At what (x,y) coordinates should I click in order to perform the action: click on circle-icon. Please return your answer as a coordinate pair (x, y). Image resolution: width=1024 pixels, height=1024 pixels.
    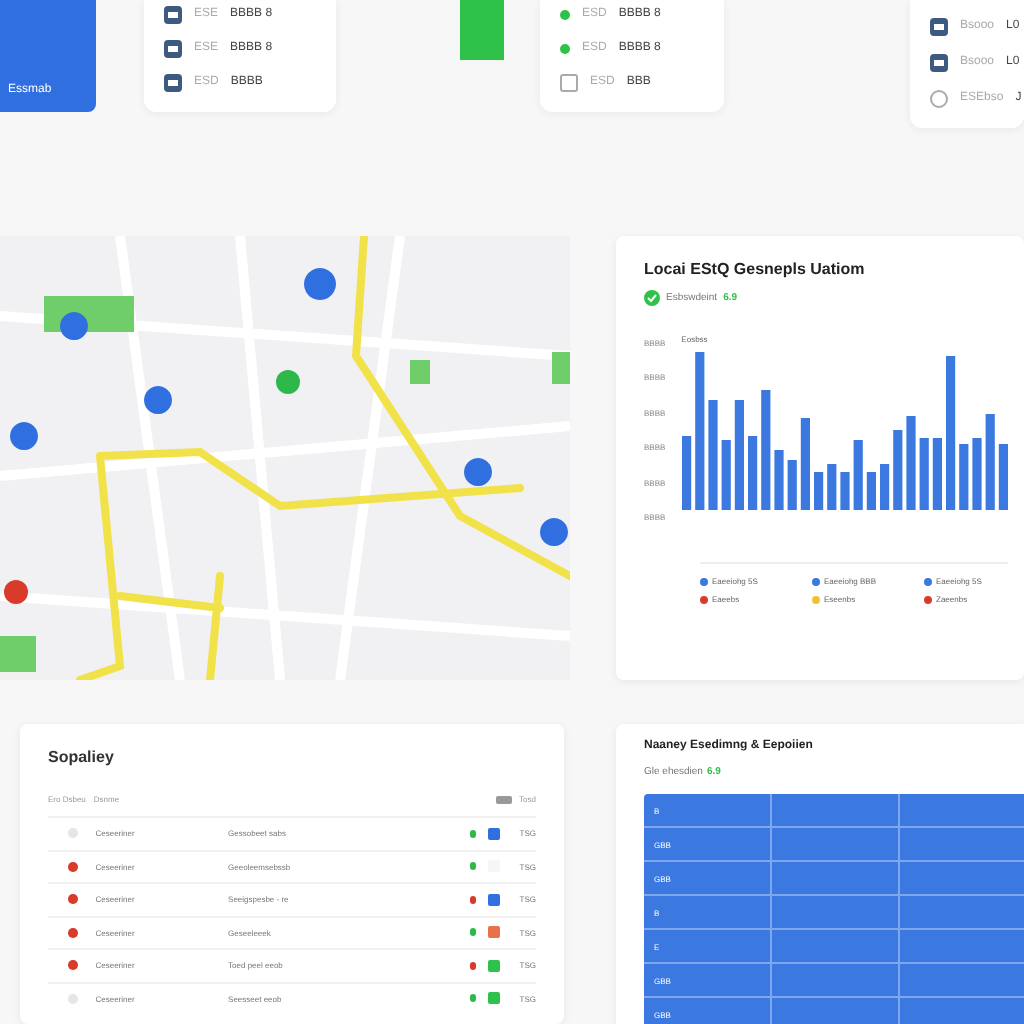
    Looking at the image, I should click on (939, 98).